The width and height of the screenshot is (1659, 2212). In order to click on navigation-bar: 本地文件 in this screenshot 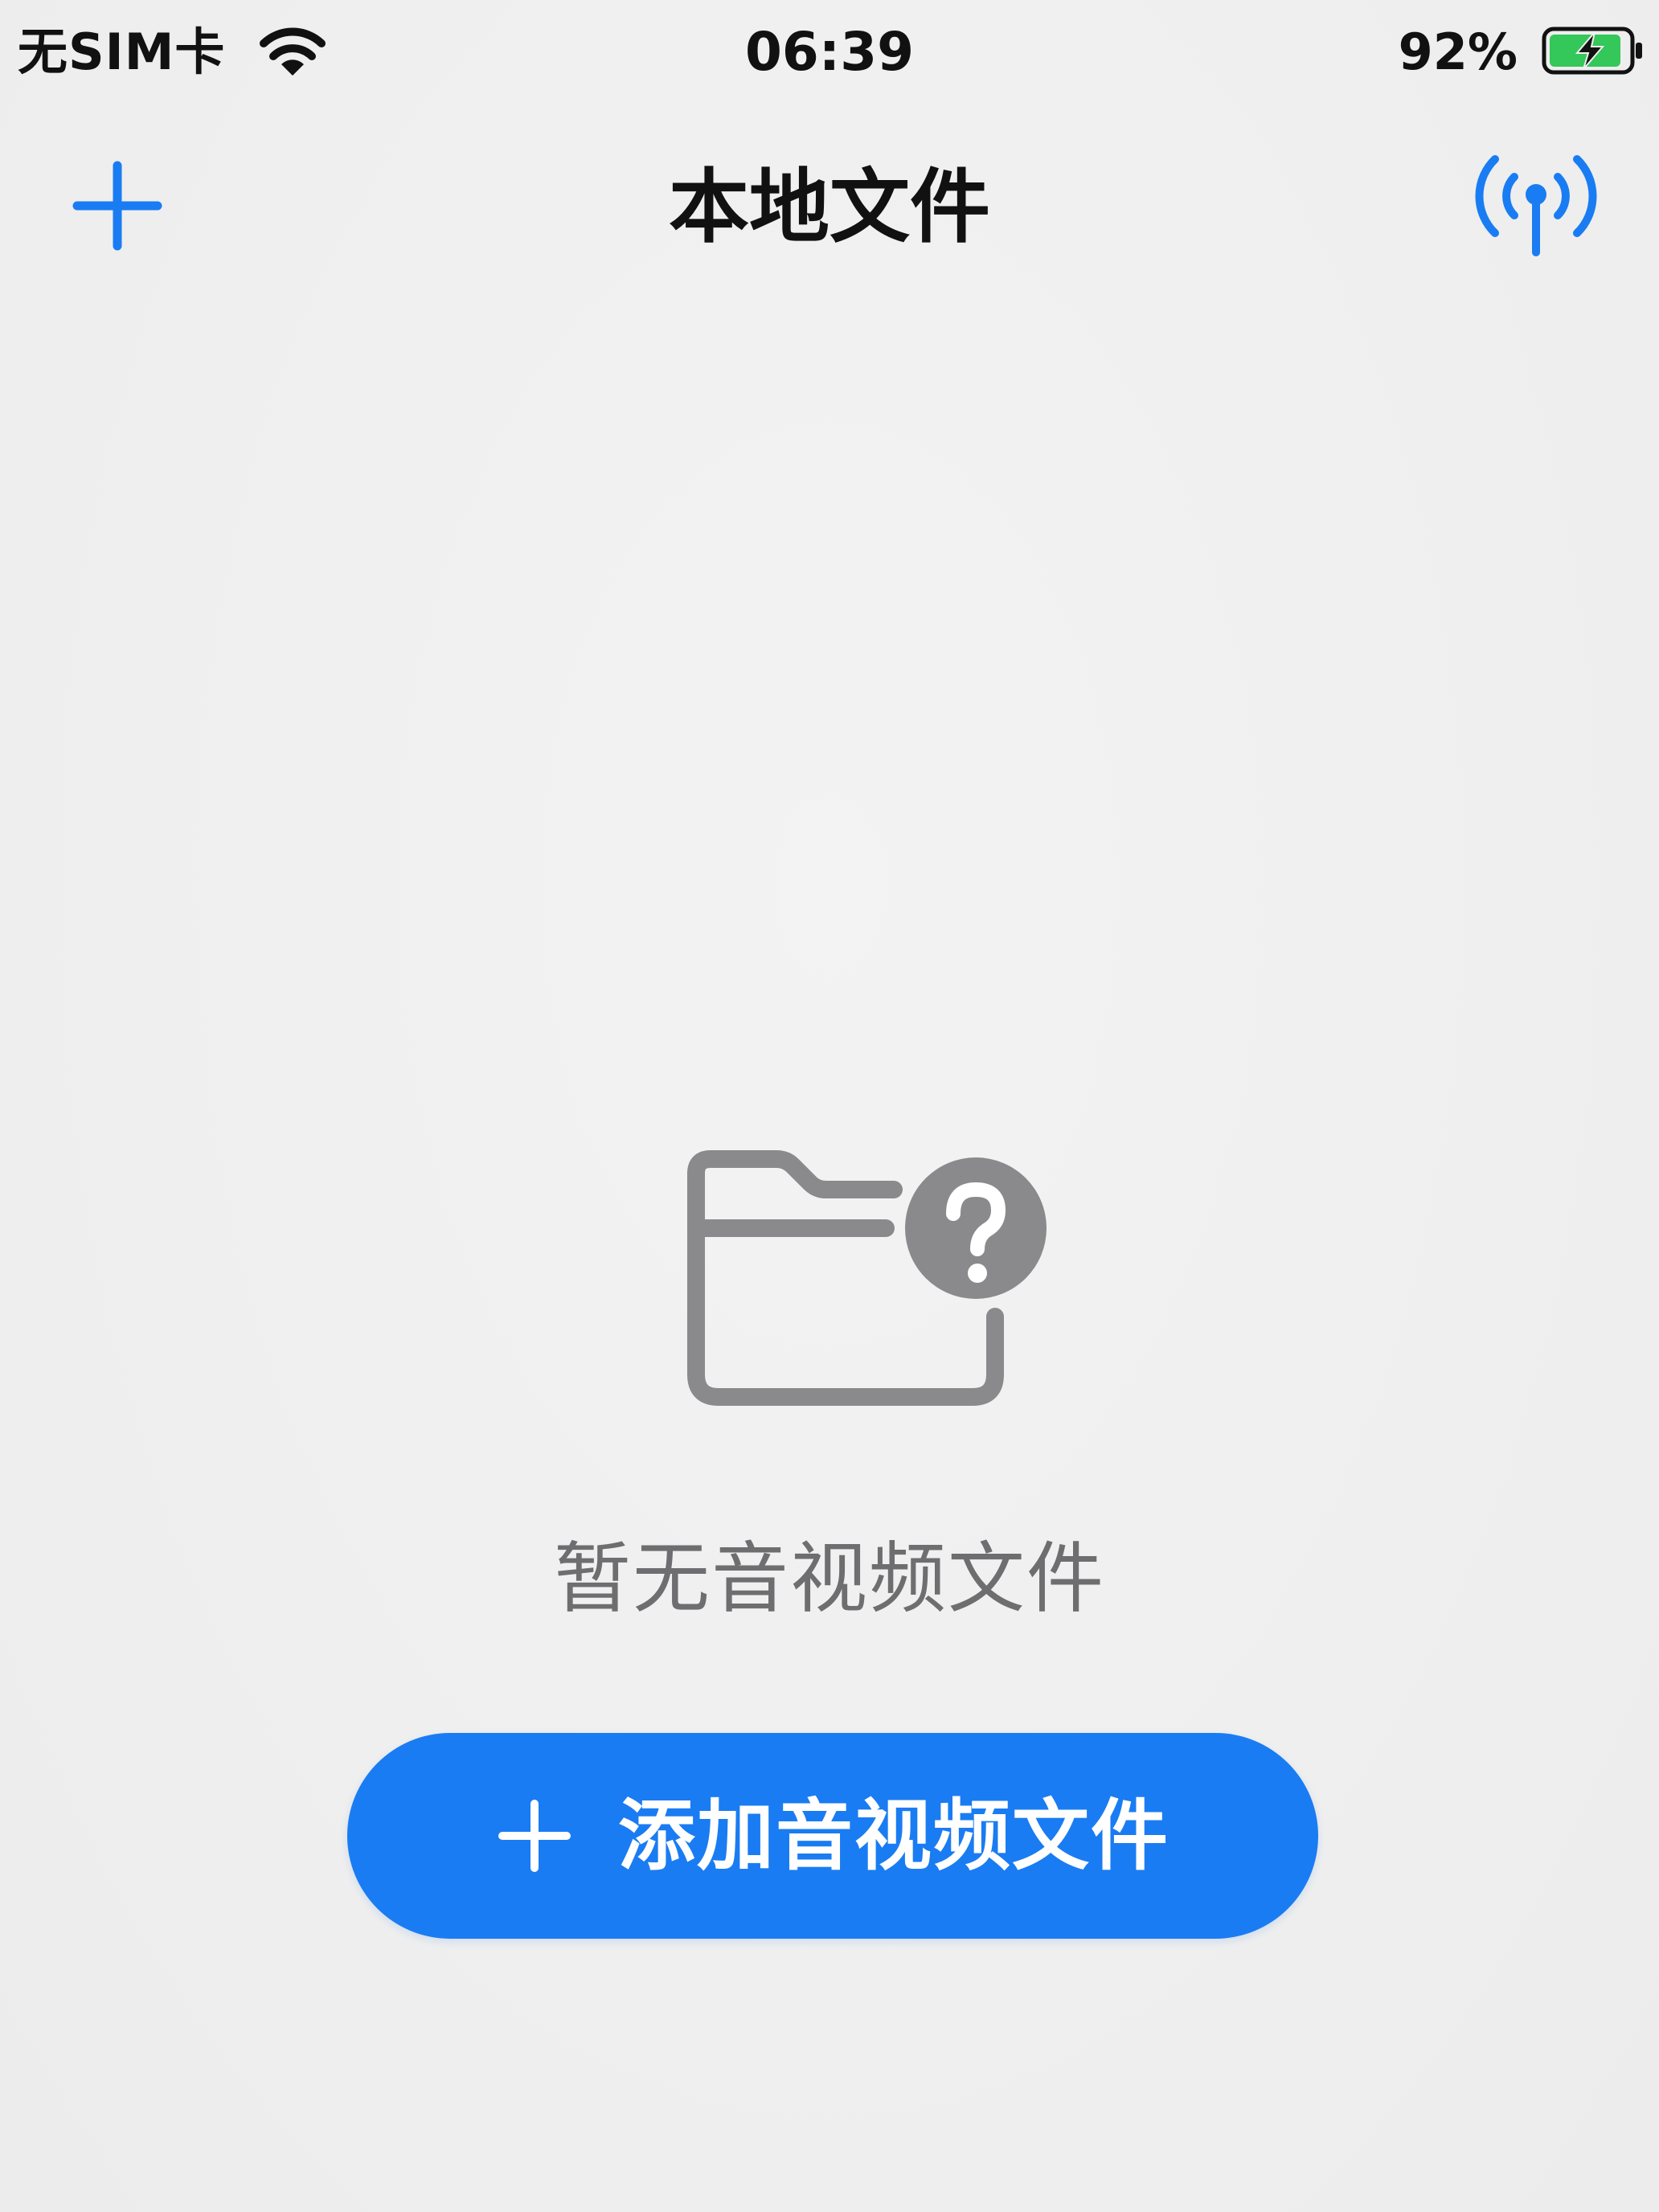, I will do `click(829, 201)`.